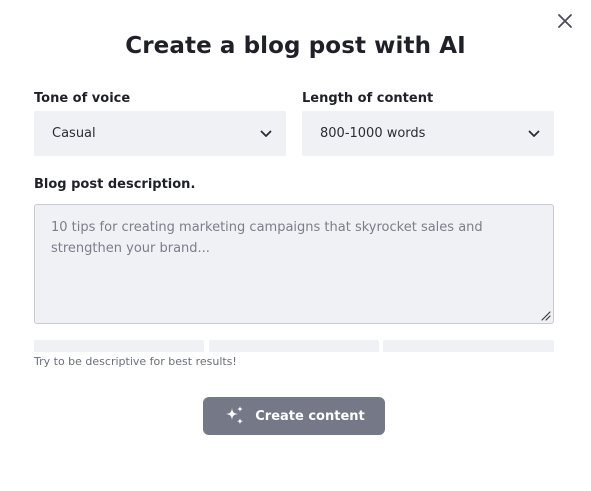 The image size is (591, 491). What do you see at coordinates (160, 133) in the screenshot?
I see `tone-select: Casual` at bounding box center [160, 133].